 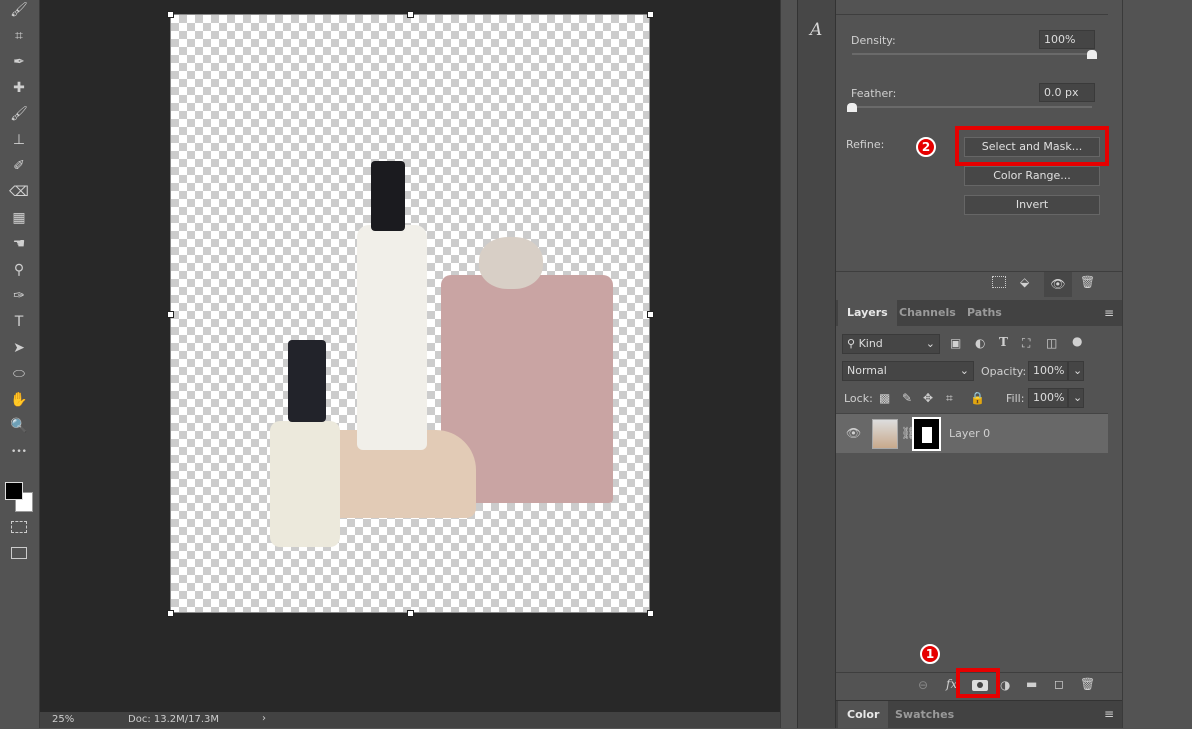 What do you see at coordinates (1067, 39) in the screenshot?
I see `density-input: 100%` at bounding box center [1067, 39].